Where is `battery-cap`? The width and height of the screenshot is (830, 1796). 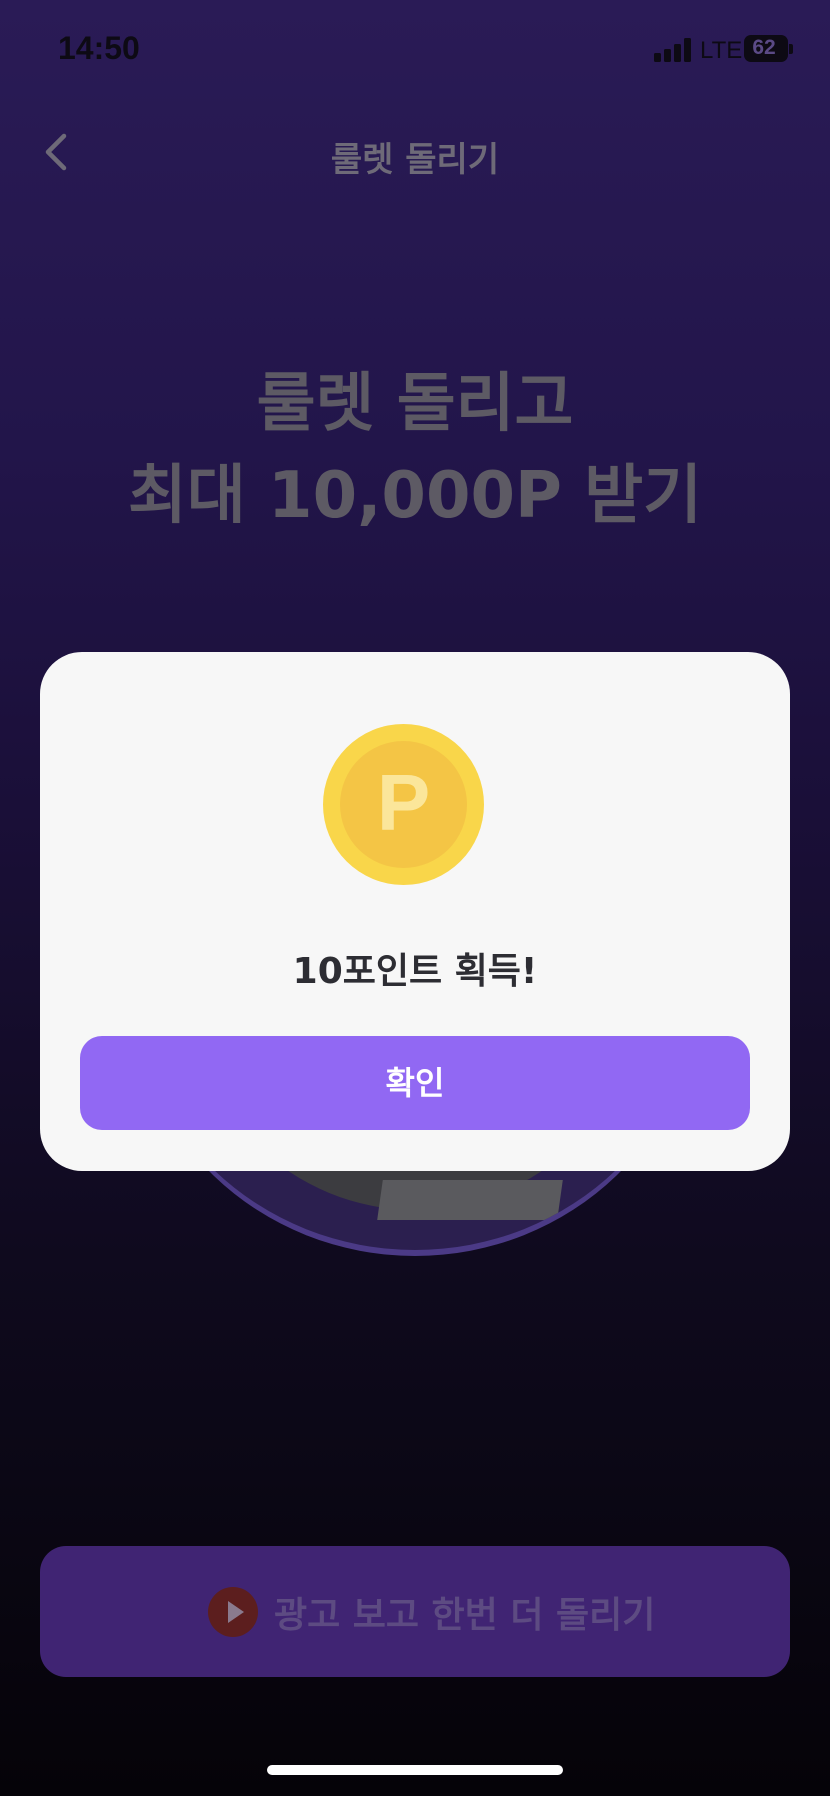
battery-cap is located at coordinates (791, 49).